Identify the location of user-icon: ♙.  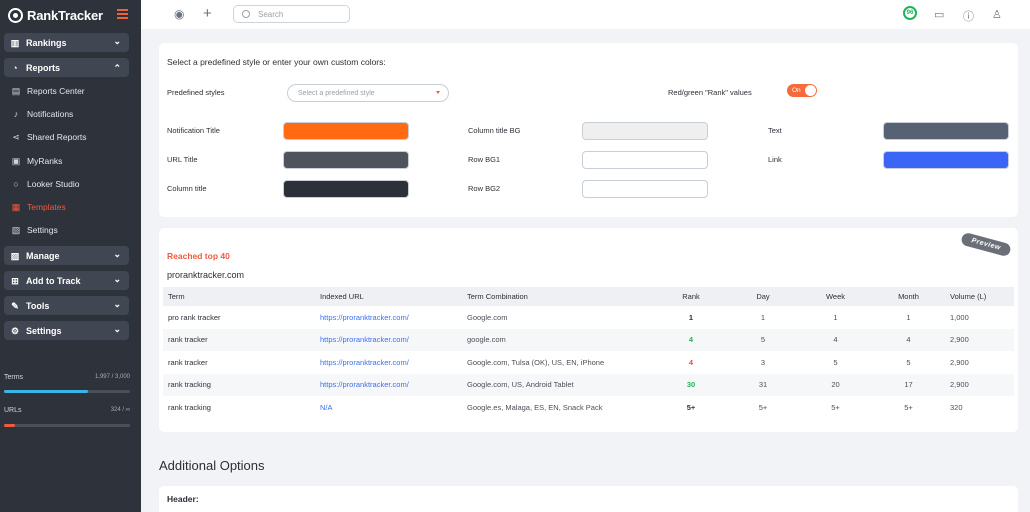
(997, 14).